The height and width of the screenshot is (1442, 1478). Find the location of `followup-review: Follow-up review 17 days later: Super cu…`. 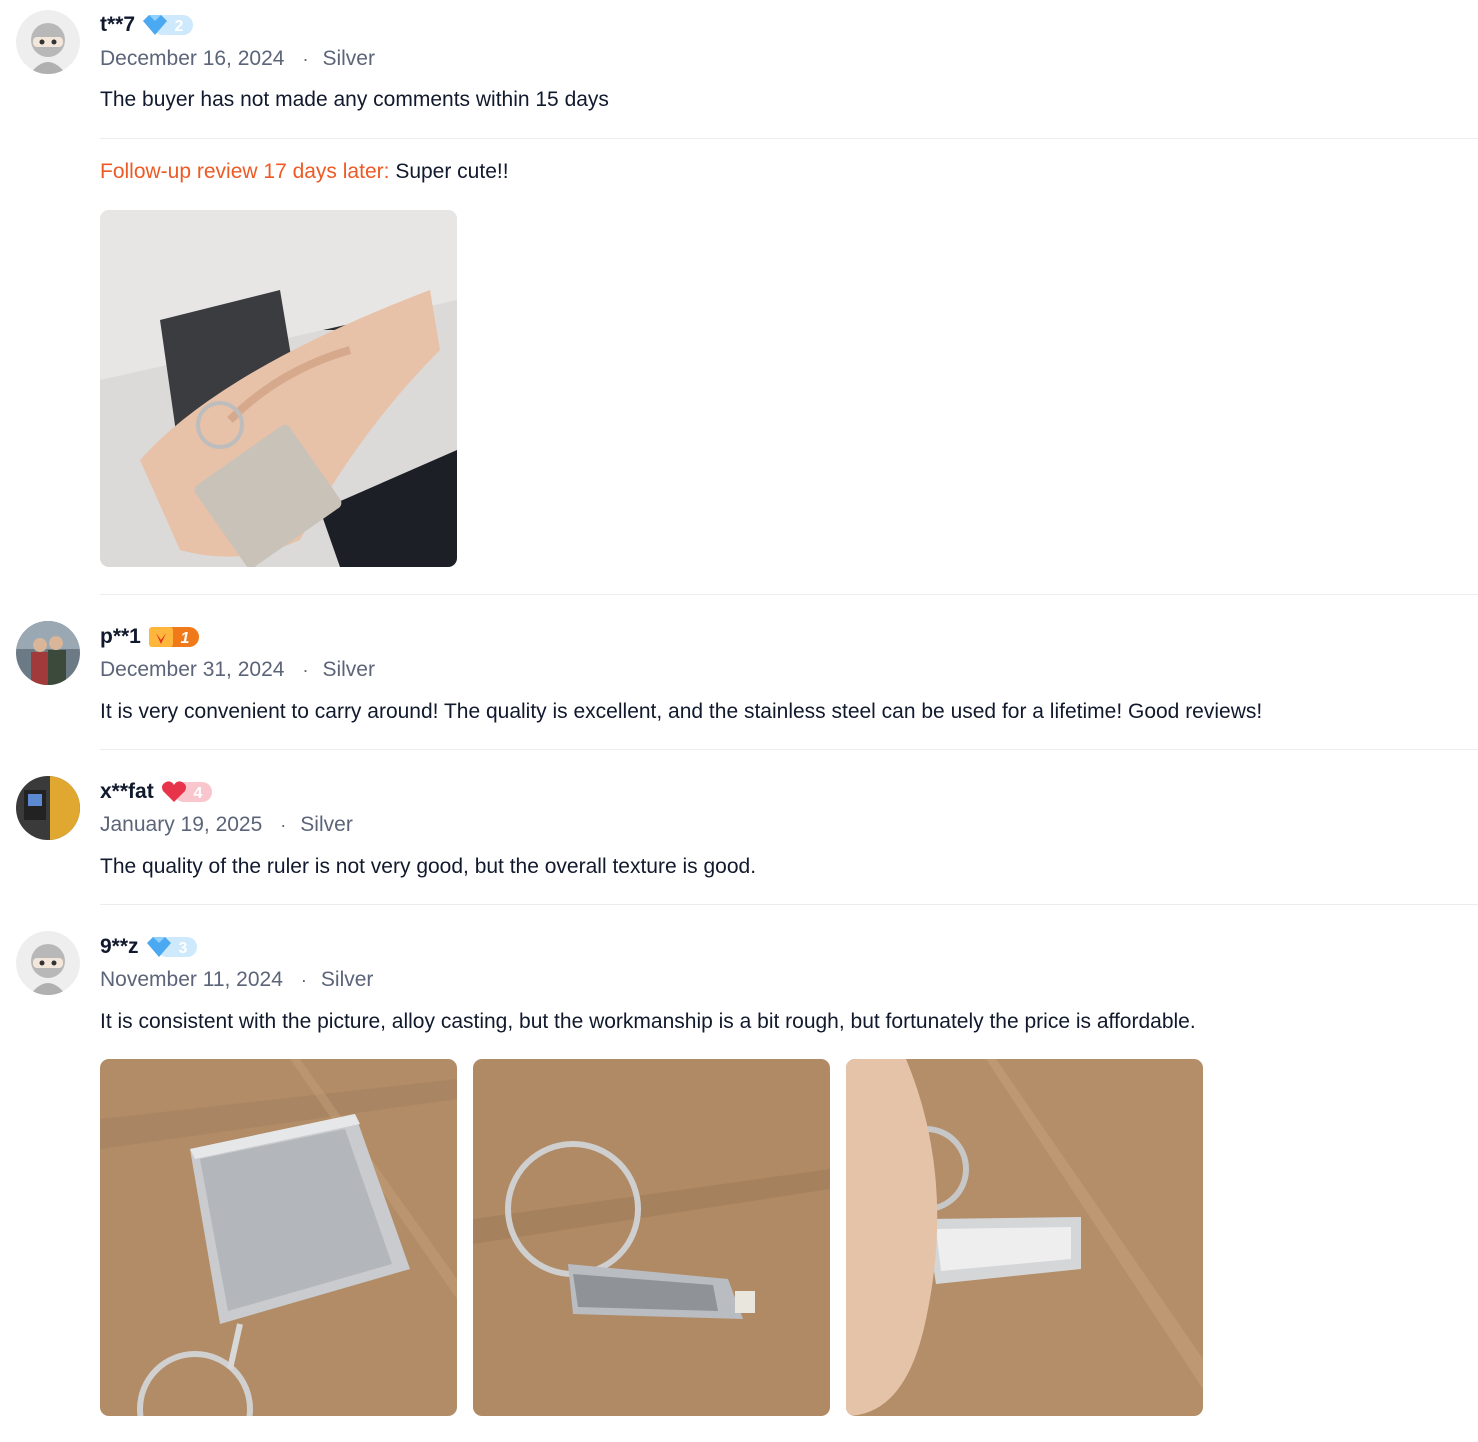

followup-review: Follow-up review 17 days later: Super cu… is located at coordinates (304, 175).